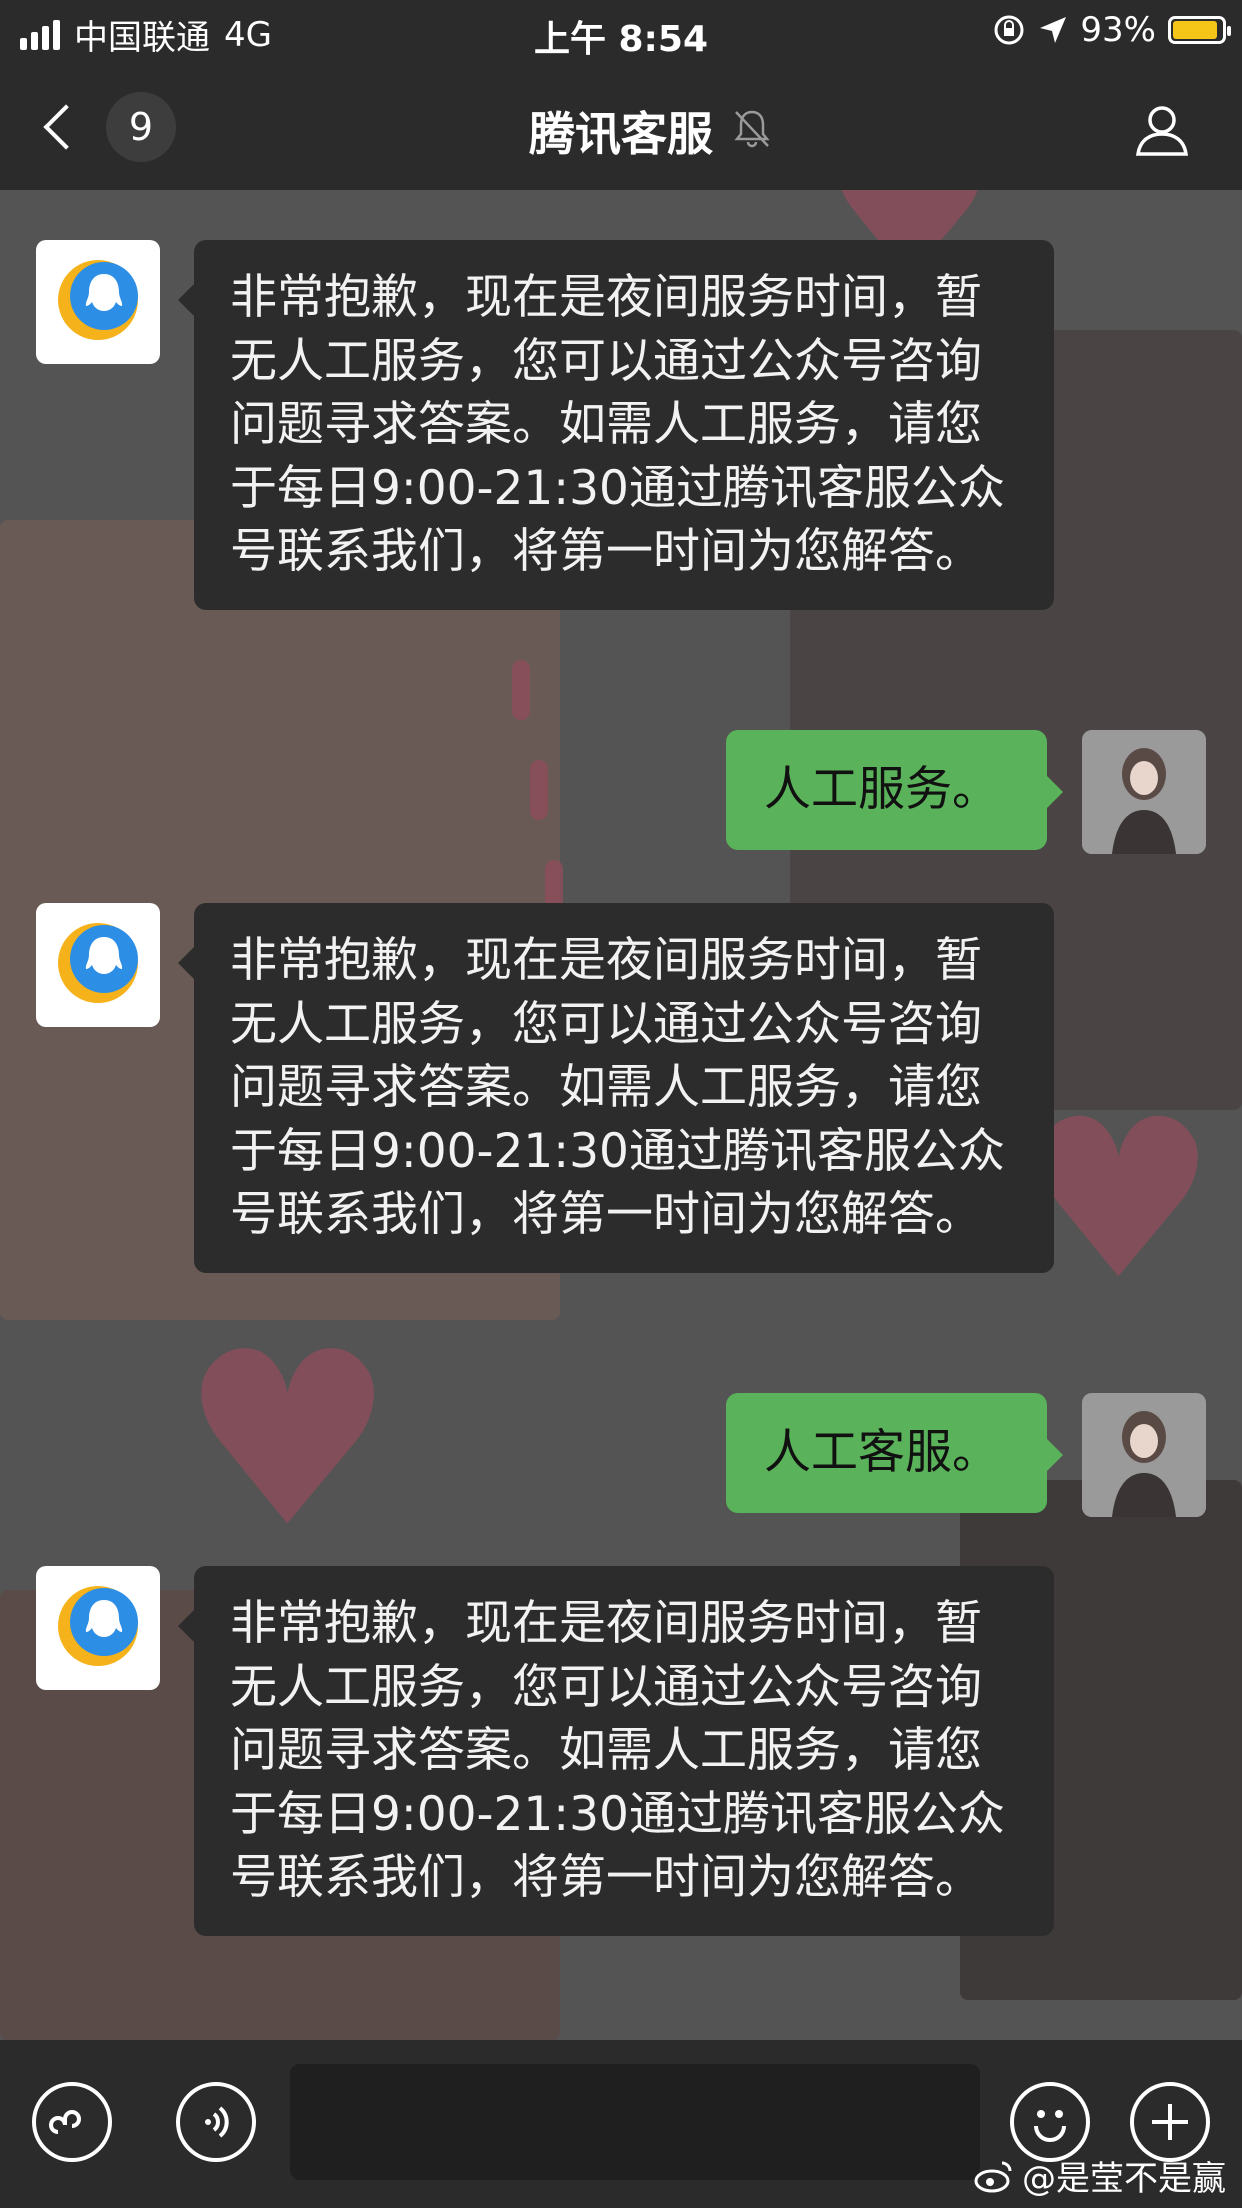 This screenshot has height=2208, width=1242. What do you see at coordinates (1050, 2126) in the screenshot?
I see `emoji-icon` at bounding box center [1050, 2126].